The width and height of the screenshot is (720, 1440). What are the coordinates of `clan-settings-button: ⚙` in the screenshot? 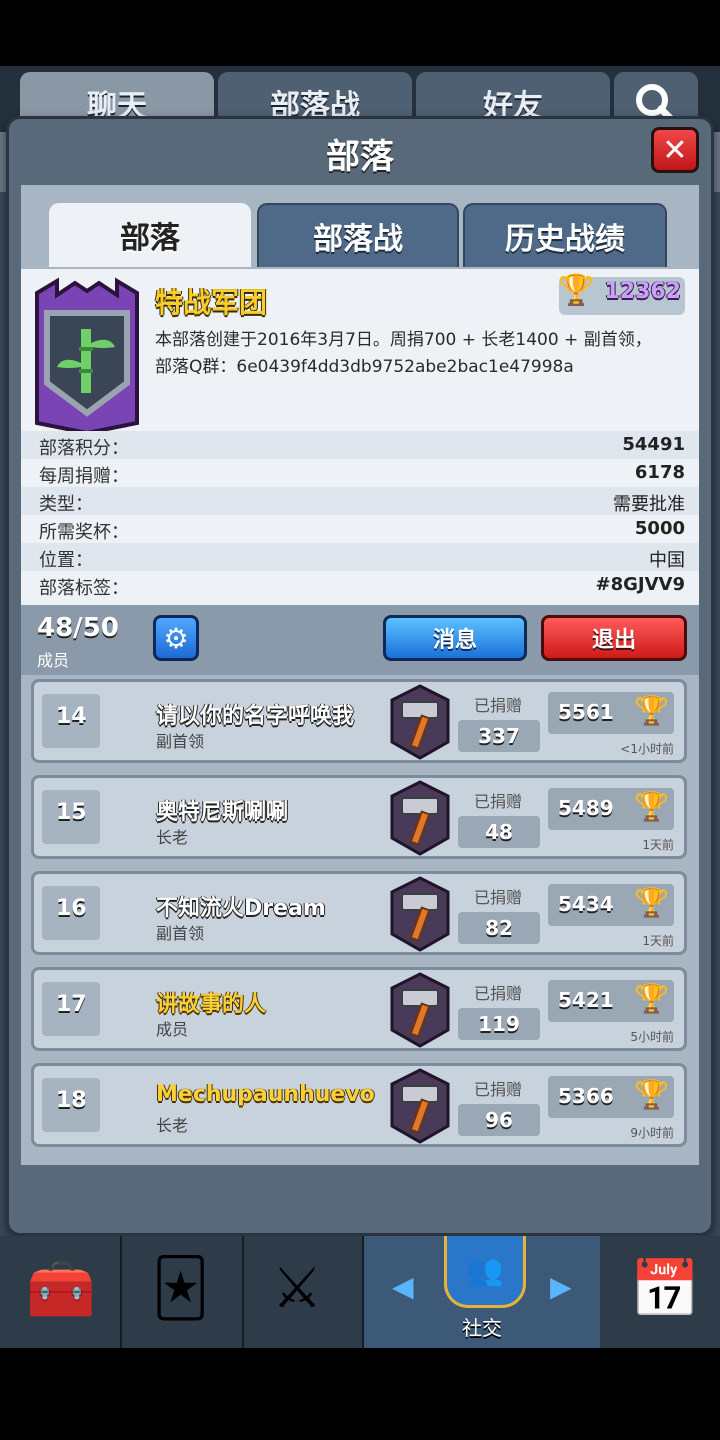 It's located at (176, 638).